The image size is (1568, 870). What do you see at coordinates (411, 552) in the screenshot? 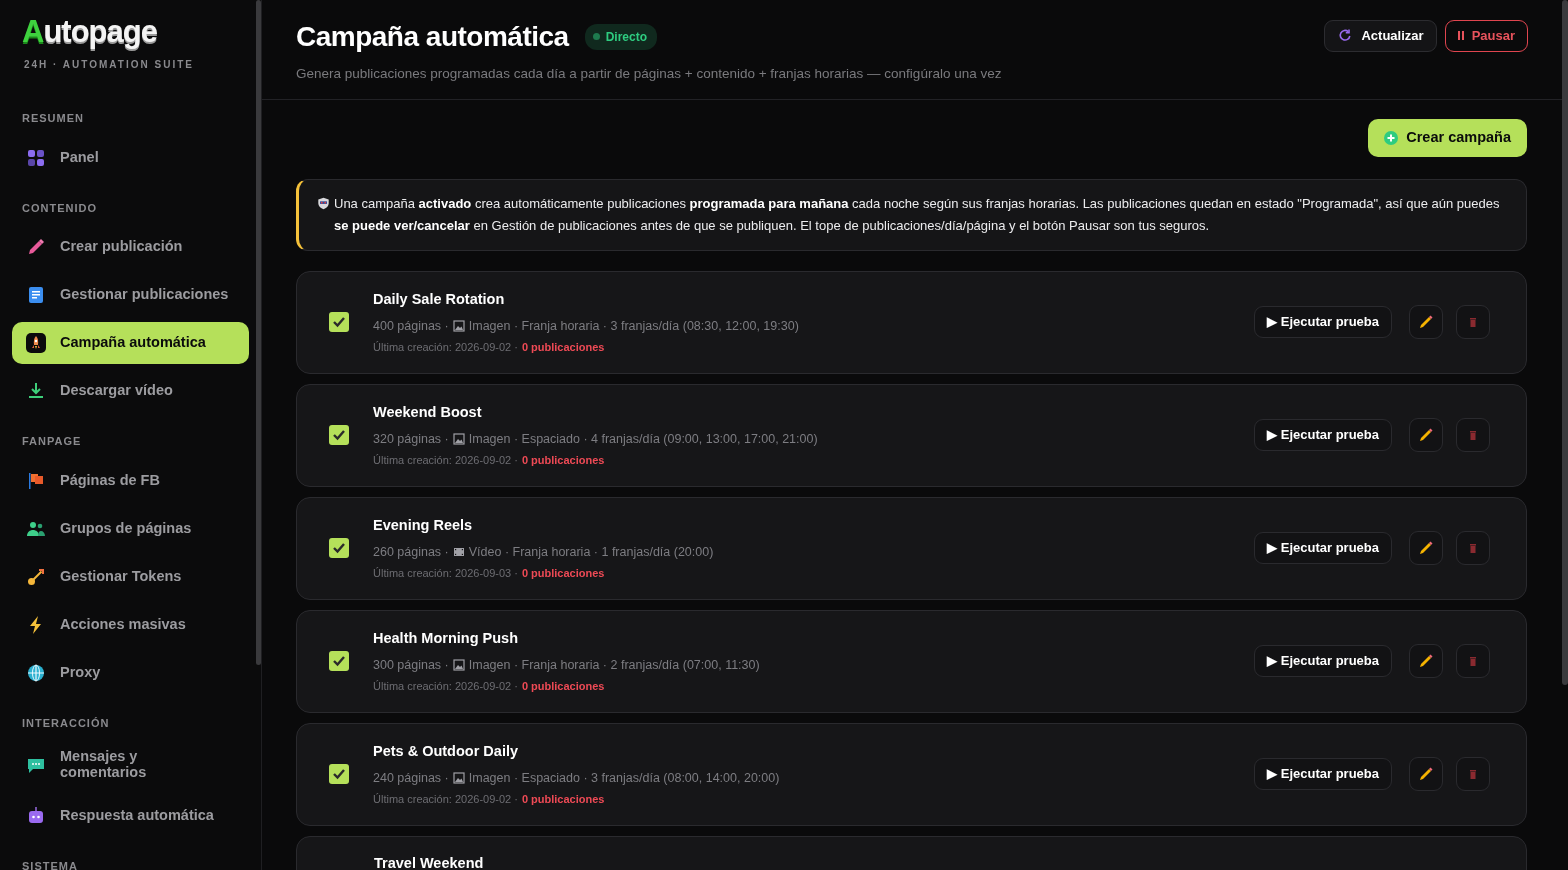
I see `page-count: 260 páginas ·` at bounding box center [411, 552].